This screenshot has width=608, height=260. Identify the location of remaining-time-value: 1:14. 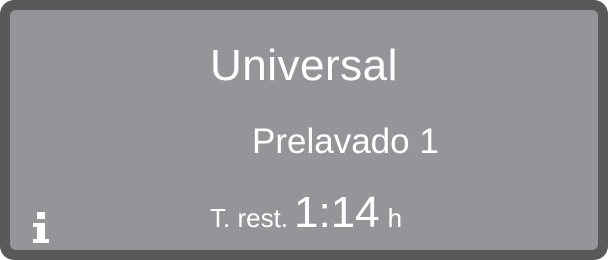
(337, 212).